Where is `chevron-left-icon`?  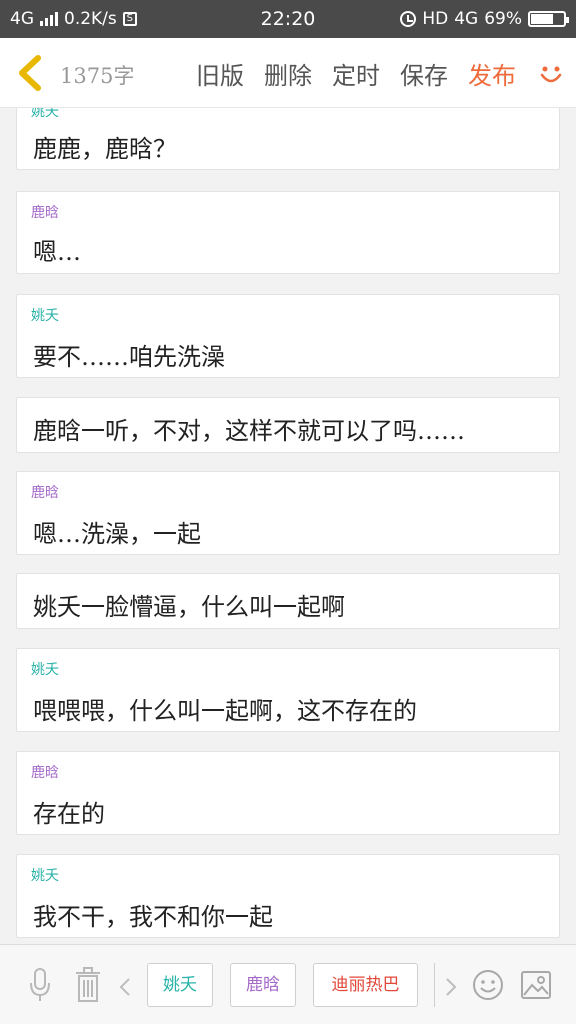
chevron-left-icon is located at coordinates (125, 987).